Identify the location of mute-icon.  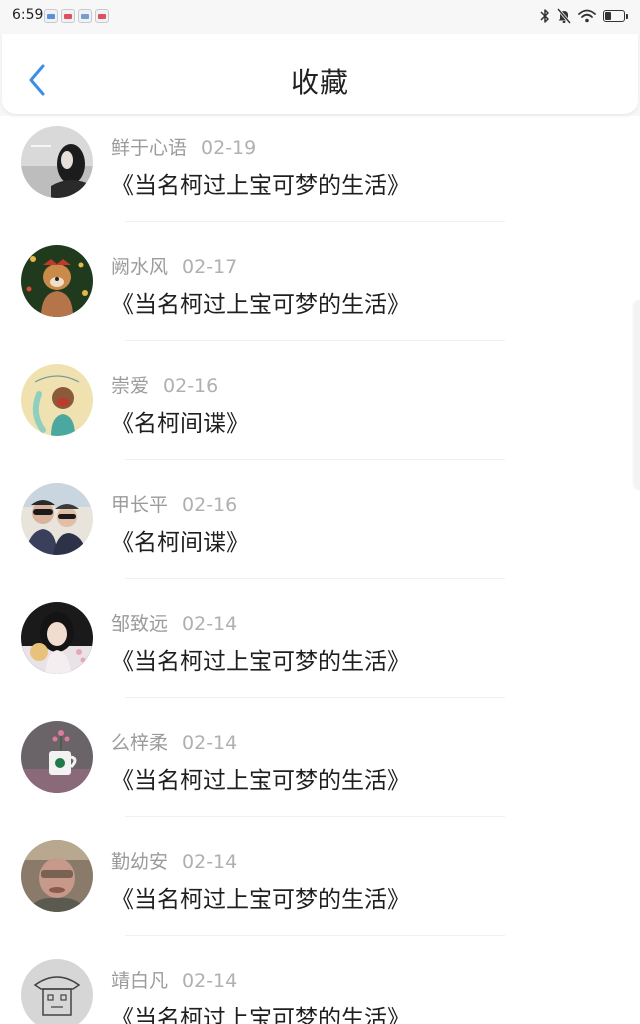
(564, 16).